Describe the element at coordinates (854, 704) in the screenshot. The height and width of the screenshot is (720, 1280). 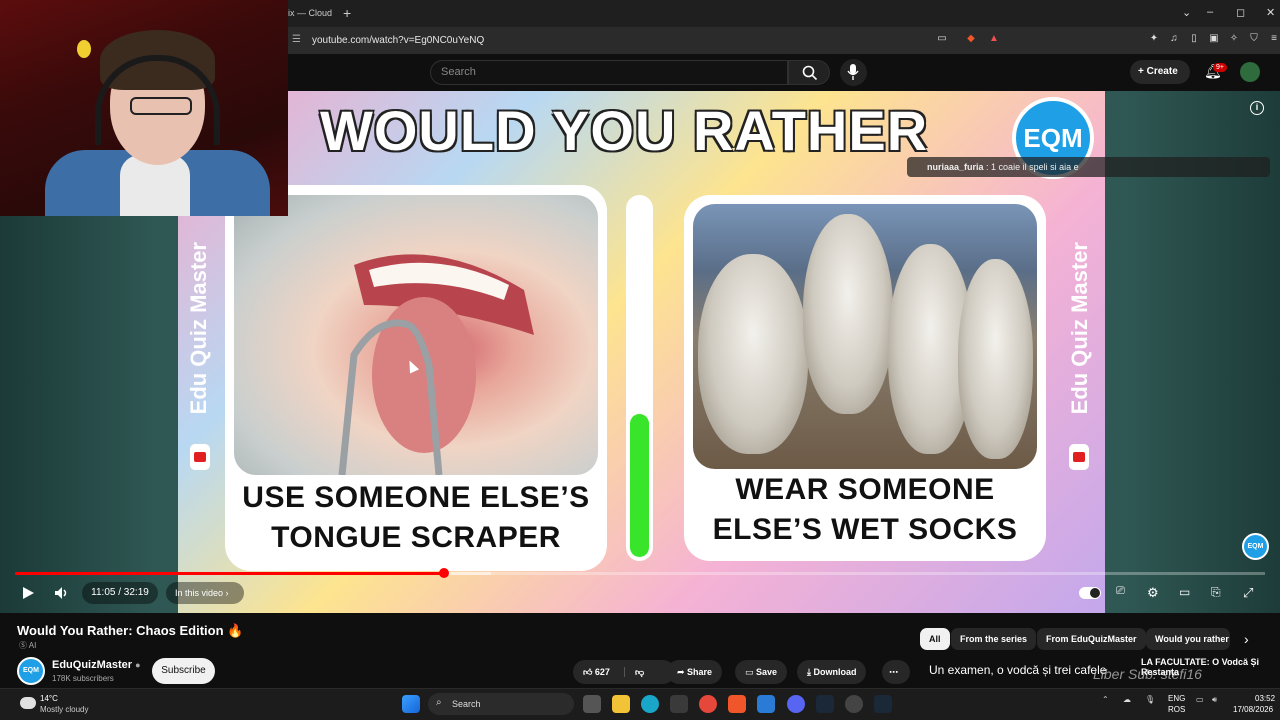
I see `obs-icon` at that location.